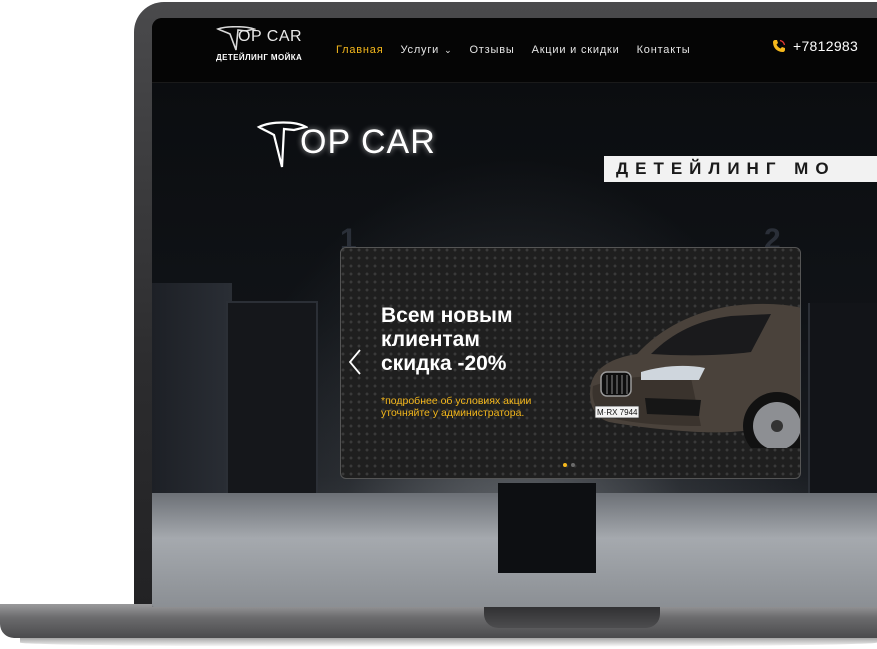 This screenshot has width=877, height=649. I want to click on brand-sign: OP CAR, so click(368, 142).